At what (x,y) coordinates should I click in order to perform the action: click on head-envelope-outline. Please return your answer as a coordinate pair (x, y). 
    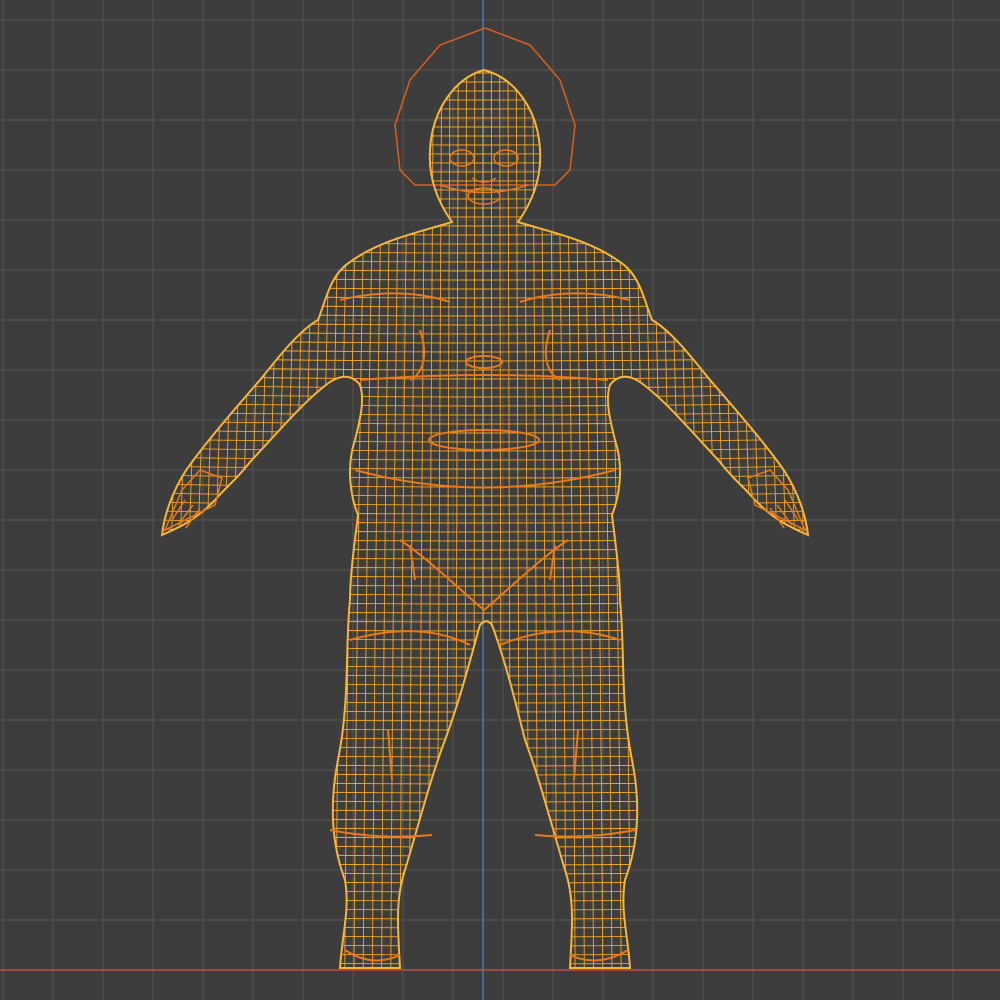
    Looking at the image, I should click on (485, 106).